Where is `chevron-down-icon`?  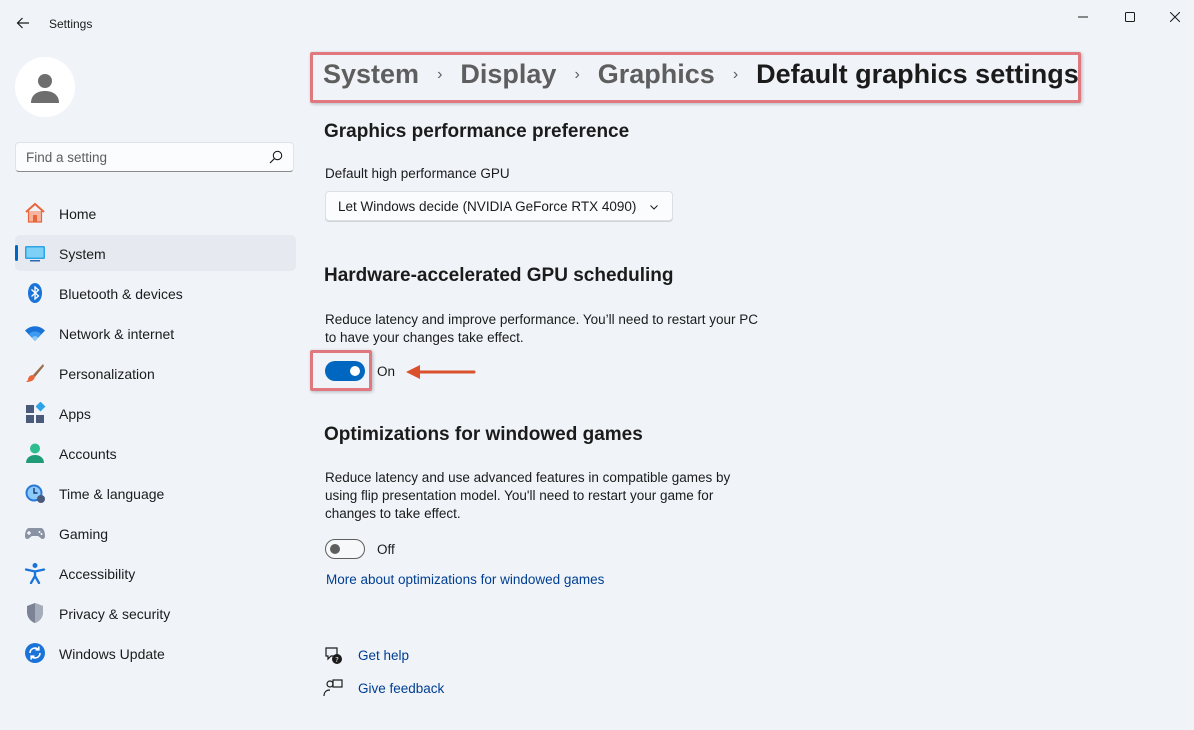
chevron-down-icon is located at coordinates (654, 207).